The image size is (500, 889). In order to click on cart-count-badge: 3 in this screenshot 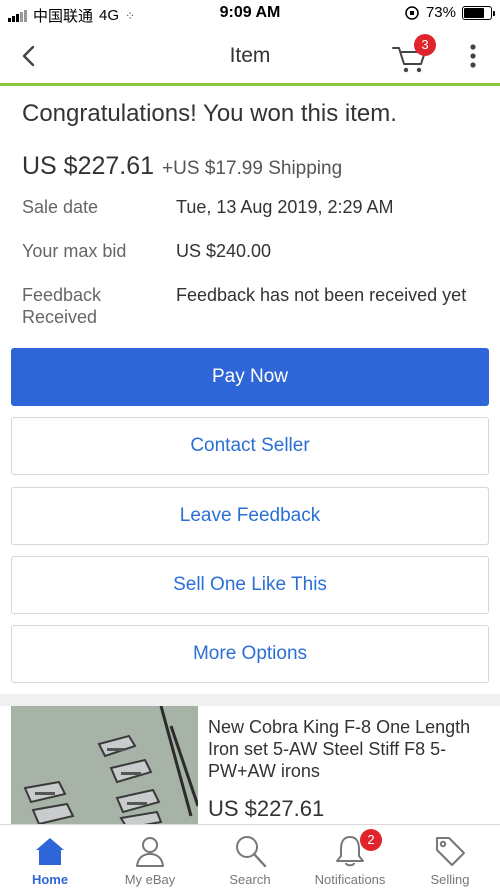, I will do `click(425, 45)`.